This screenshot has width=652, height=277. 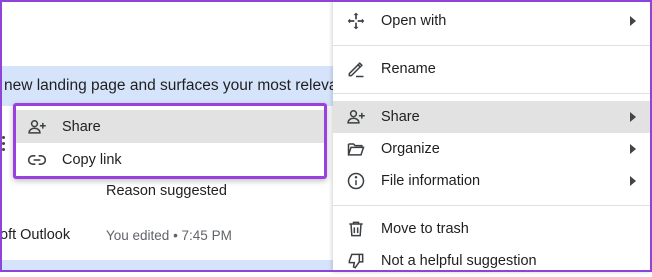 I want to click on menu-item-move-to-trash: Move to trash, so click(x=492, y=229).